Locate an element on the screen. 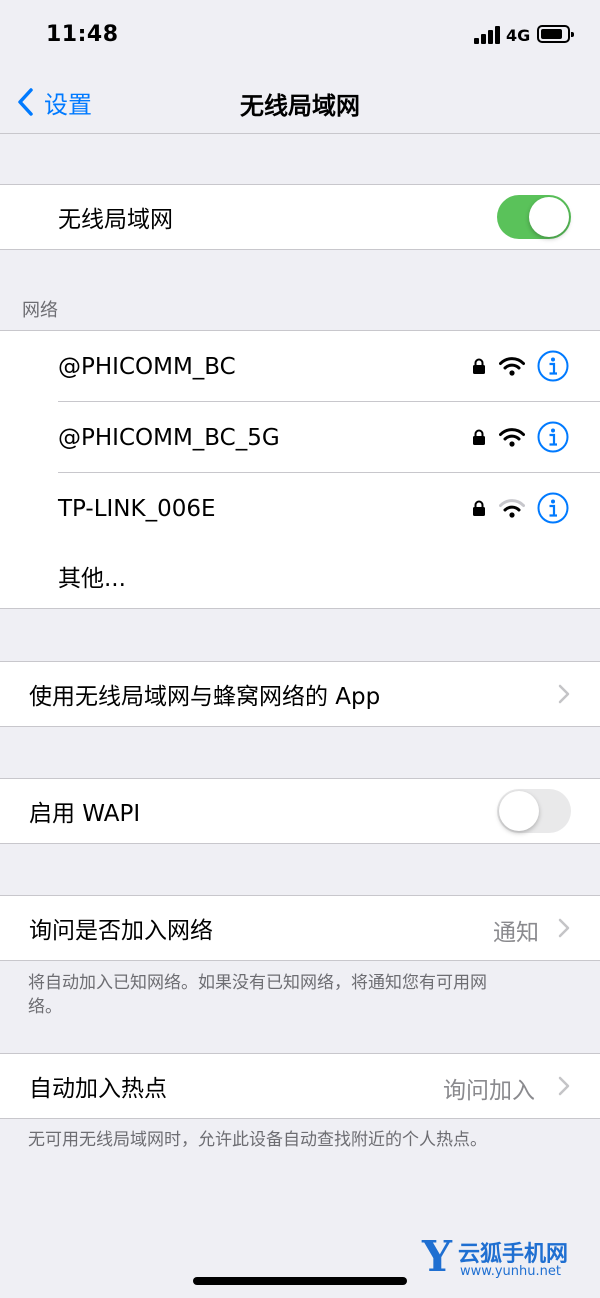 The image size is (600, 1298). wifi-signal-weak-icon is located at coordinates (512, 508).